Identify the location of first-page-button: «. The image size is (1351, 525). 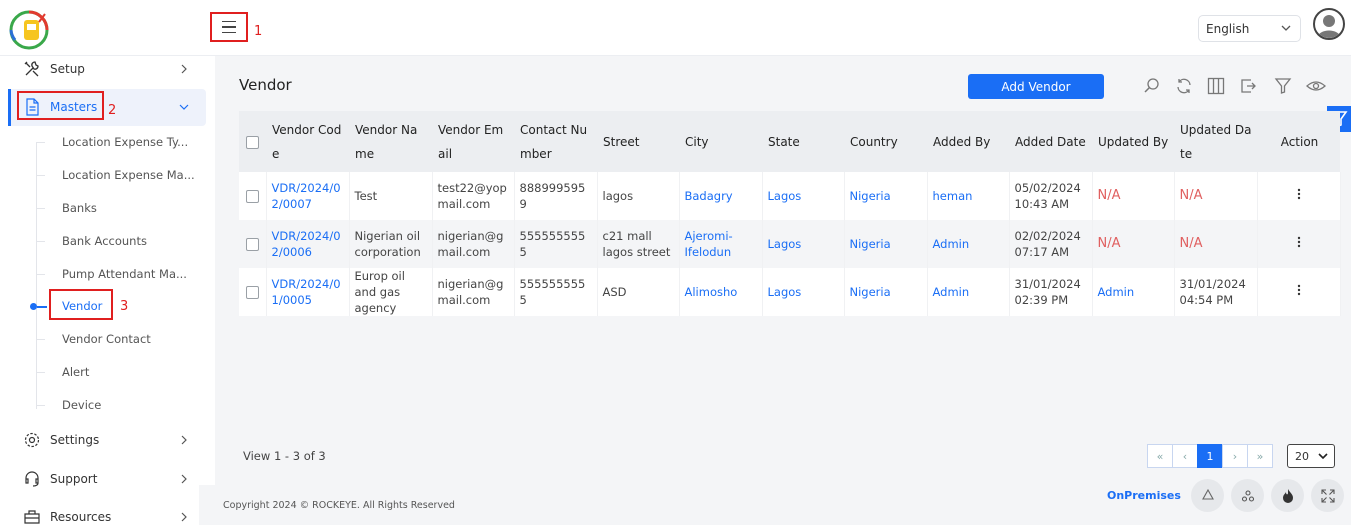
(1160, 456).